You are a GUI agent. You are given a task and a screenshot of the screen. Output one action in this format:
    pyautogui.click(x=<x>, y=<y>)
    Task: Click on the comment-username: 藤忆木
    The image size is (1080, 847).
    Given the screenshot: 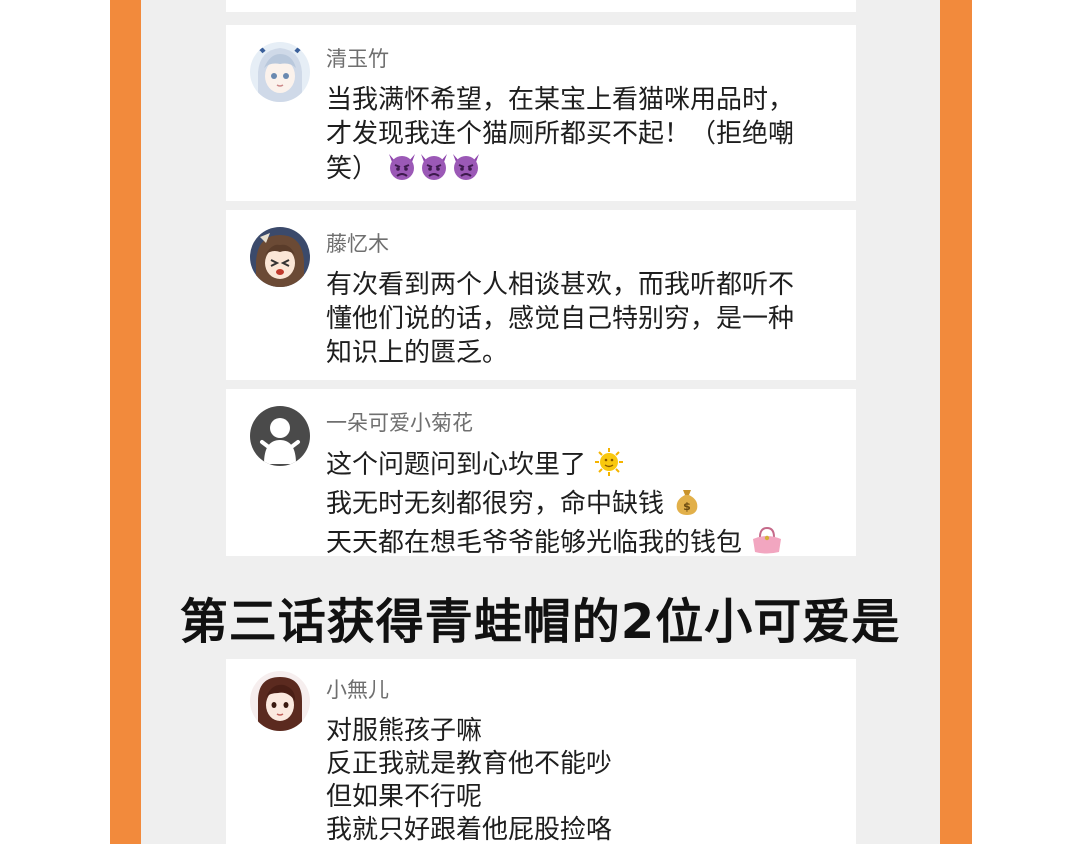 What is the action you would take?
    pyautogui.click(x=357, y=243)
    